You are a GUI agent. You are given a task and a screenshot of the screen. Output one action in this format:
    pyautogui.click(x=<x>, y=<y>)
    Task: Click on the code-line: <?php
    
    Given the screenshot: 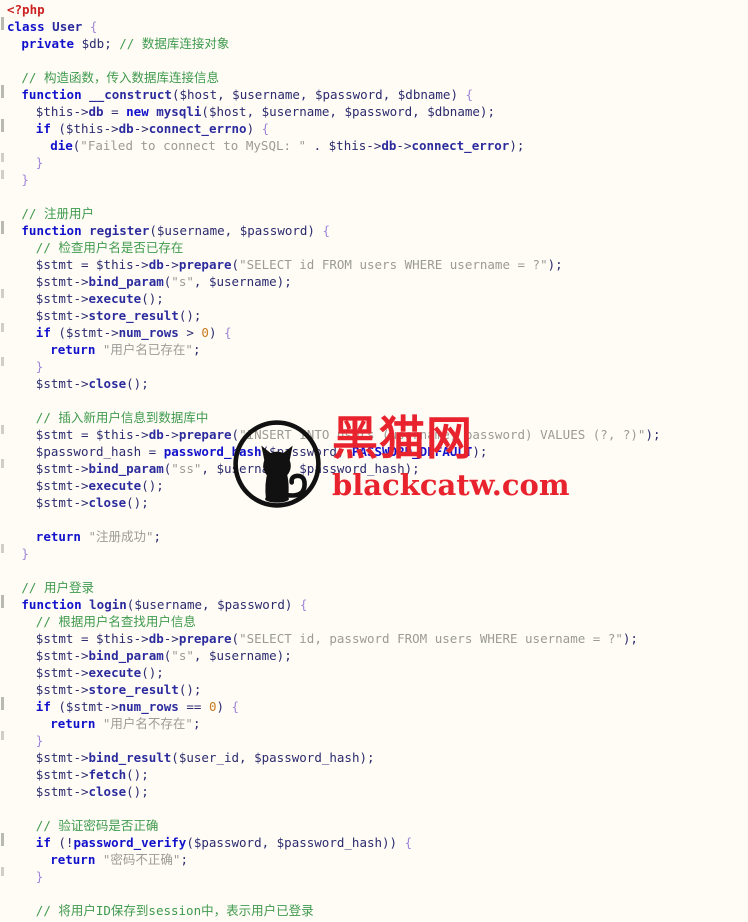 What is the action you would take?
    pyautogui.click(x=26, y=9)
    